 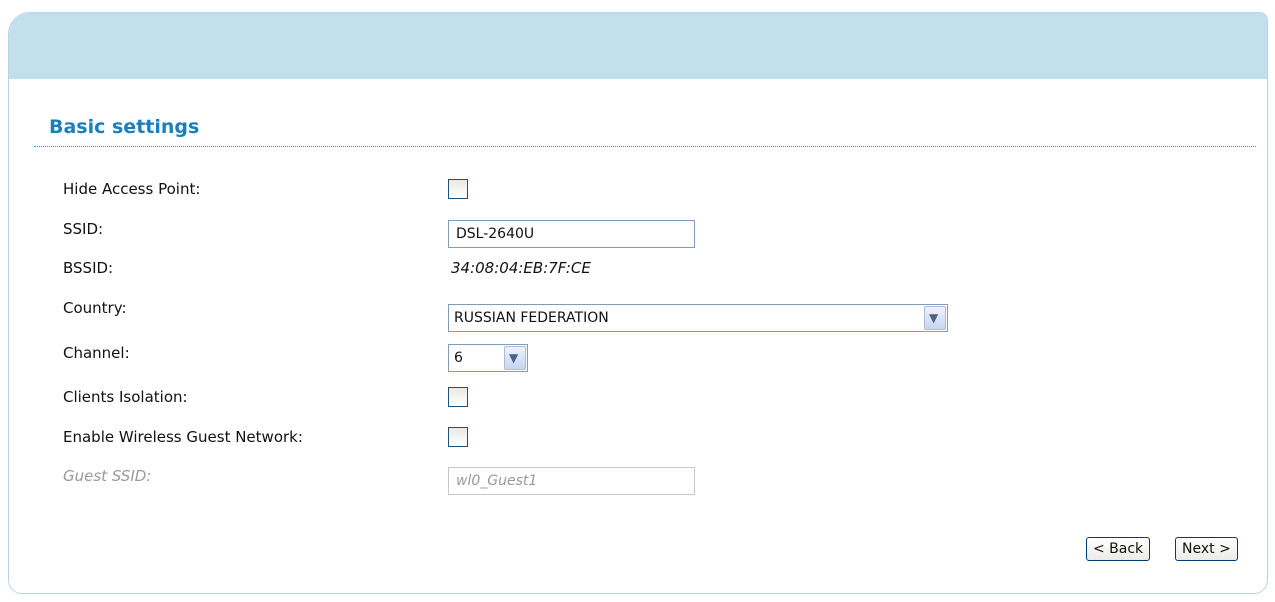 What do you see at coordinates (488, 358) in the screenshot?
I see `channel-select: 6 ▼` at bounding box center [488, 358].